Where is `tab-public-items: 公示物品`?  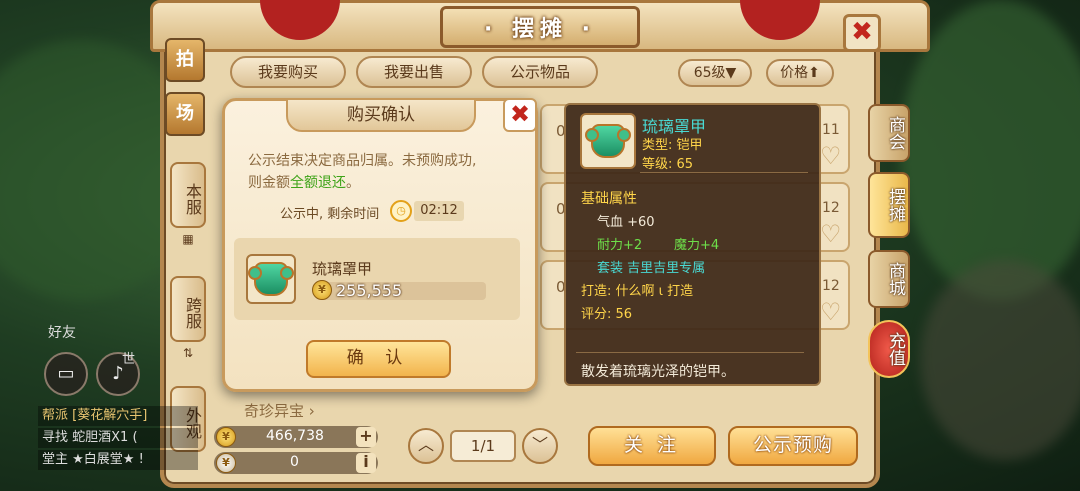 tab-public-items: 公示物品 is located at coordinates (540, 72).